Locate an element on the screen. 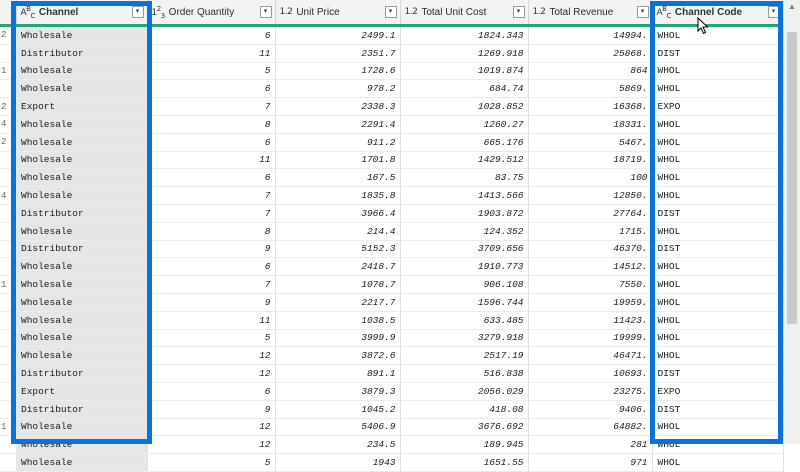 This screenshot has width=800, height=472. cell-unit-price: 1701.8 is located at coordinates (338, 160).